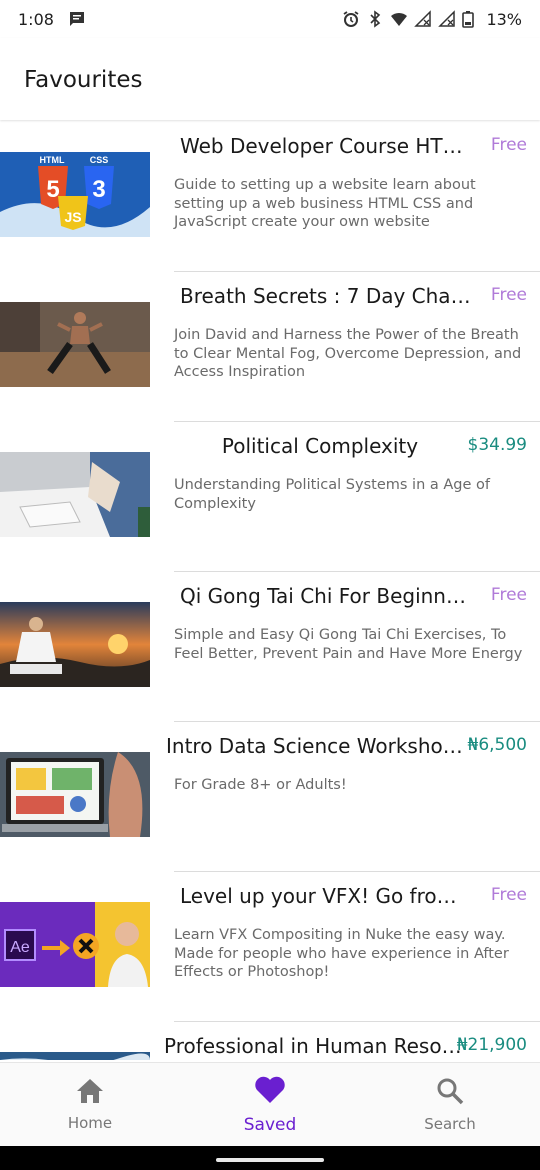 The height and width of the screenshot is (1170, 540). What do you see at coordinates (77, 19) in the screenshot?
I see `message-icon` at bounding box center [77, 19].